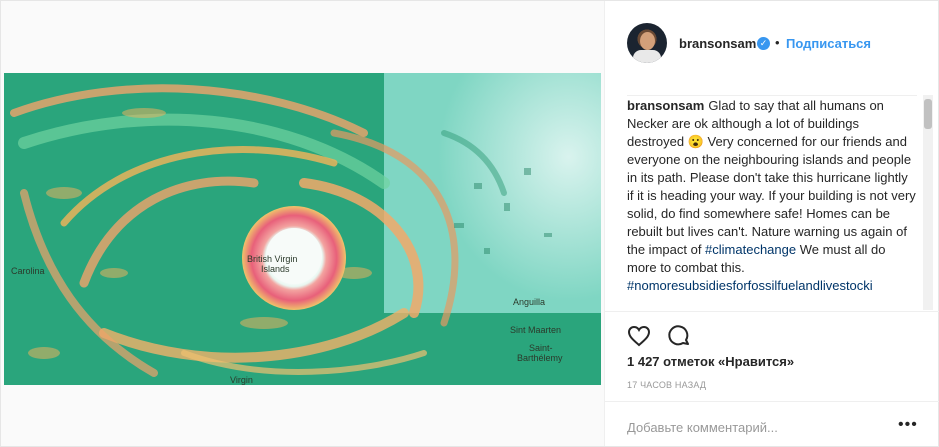 This screenshot has height=447, width=939. Describe the element at coordinates (272, 259) in the screenshot. I see `map-label-bvi: British Virgin` at that location.